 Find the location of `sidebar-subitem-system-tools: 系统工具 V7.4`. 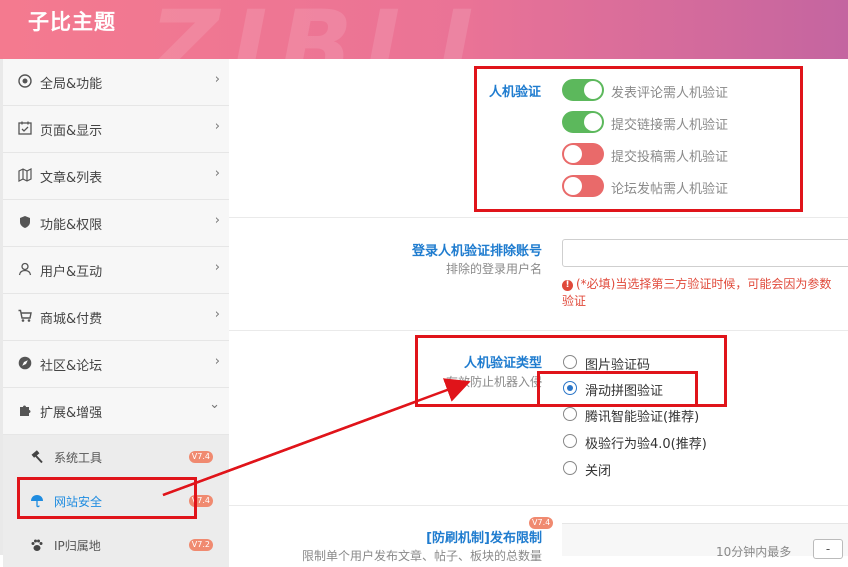

sidebar-subitem-system-tools: 系统工具 V7.4 is located at coordinates (116, 457).